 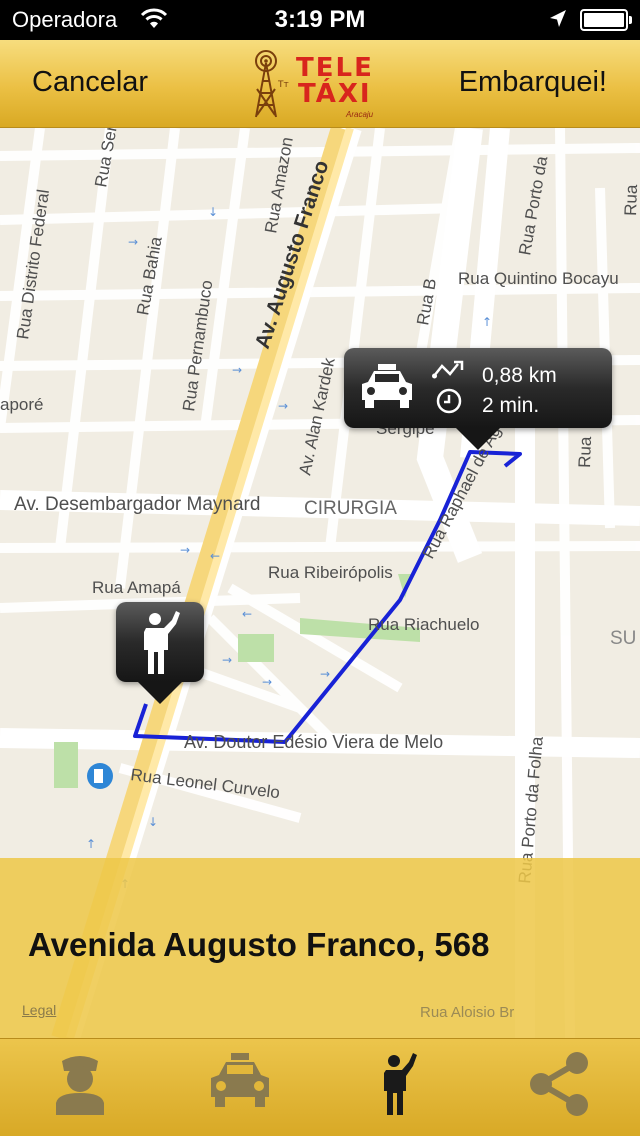 I want to click on tab-taxi, so click(x=240, y=1087).